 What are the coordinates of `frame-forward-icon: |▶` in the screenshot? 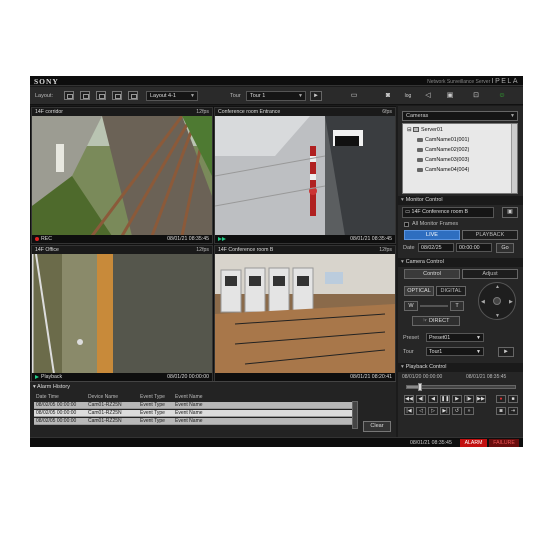 It's located at (469, 399).